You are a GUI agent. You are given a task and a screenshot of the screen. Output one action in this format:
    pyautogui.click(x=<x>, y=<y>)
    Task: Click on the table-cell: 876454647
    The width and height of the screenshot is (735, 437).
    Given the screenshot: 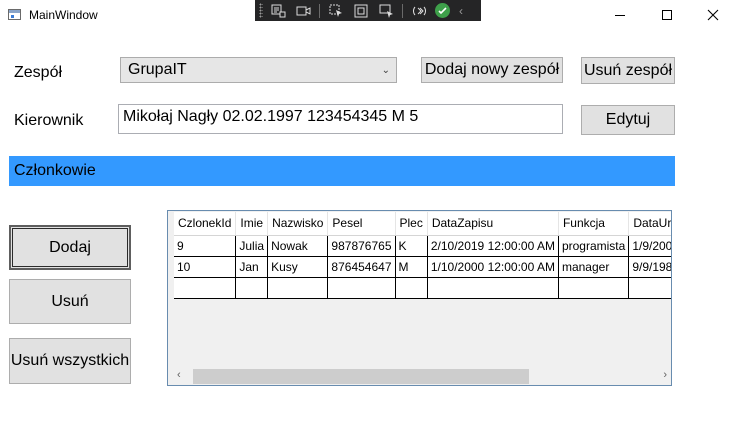 What is the action you would take?
    pyautogui.click(x=361, y=267)
    